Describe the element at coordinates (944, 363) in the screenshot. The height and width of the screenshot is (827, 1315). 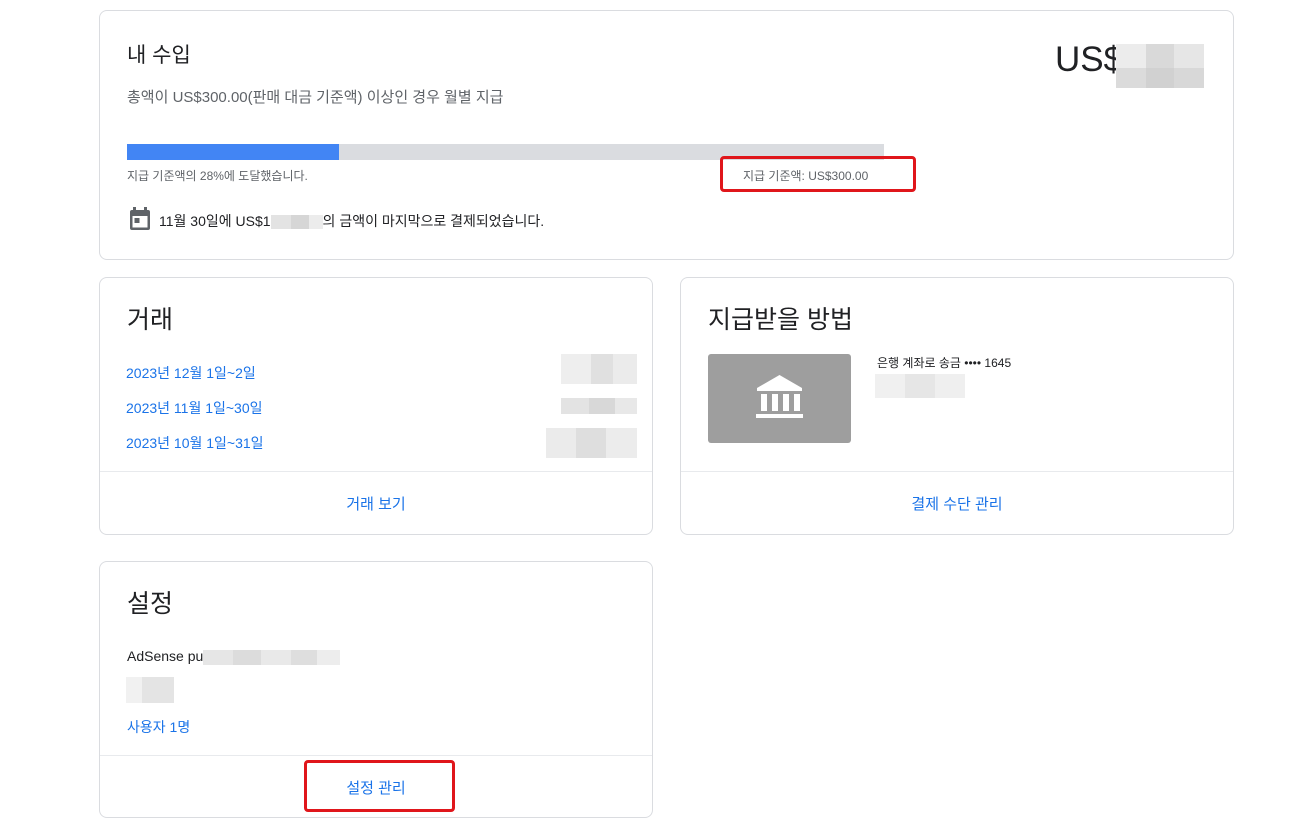
I see `bank-account-label: 은행 계좌로 송금 •••• 1645` at that location.